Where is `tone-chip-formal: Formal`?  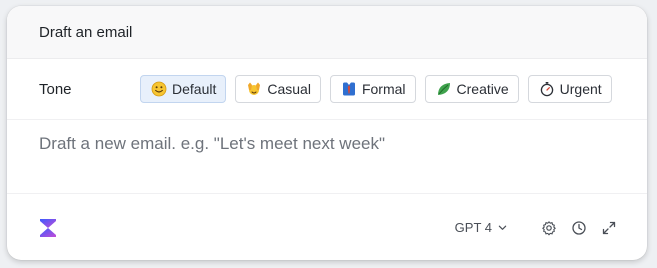 tone-chip-formal: Formal is located at coordinates (372, 89).